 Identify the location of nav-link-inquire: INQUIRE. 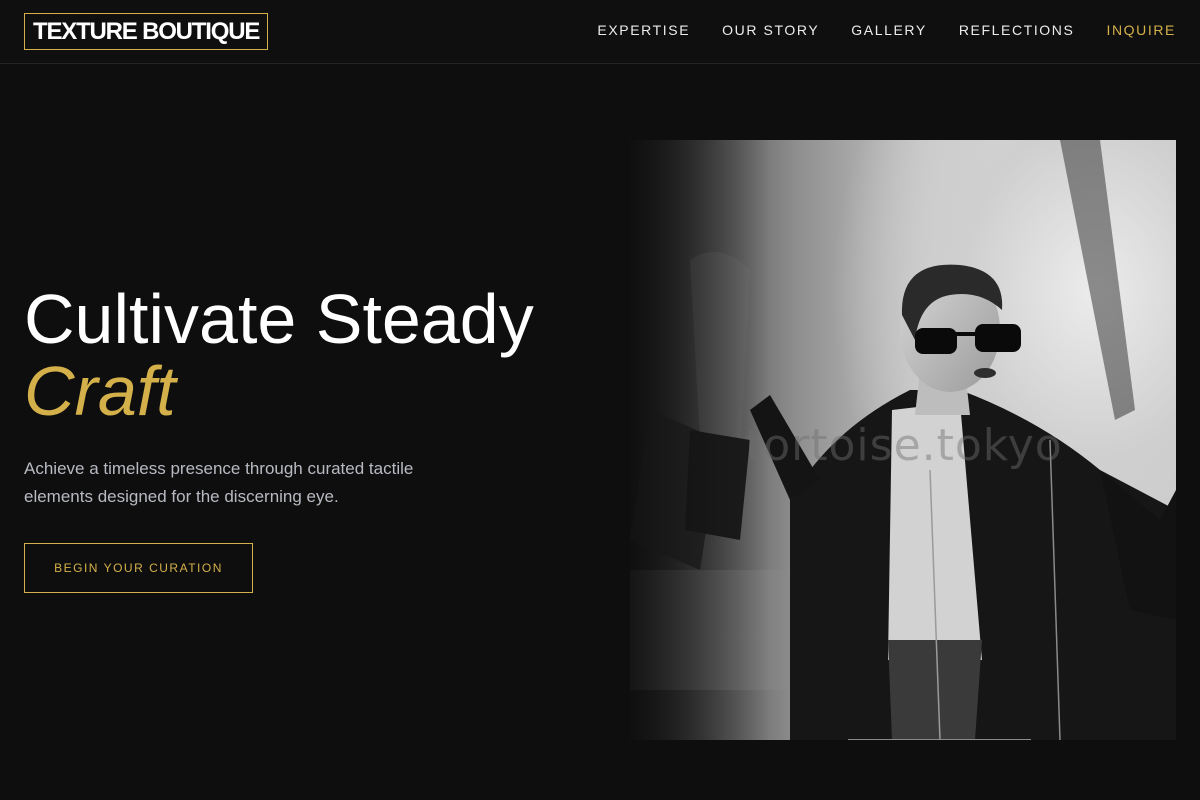
(1141, 30).